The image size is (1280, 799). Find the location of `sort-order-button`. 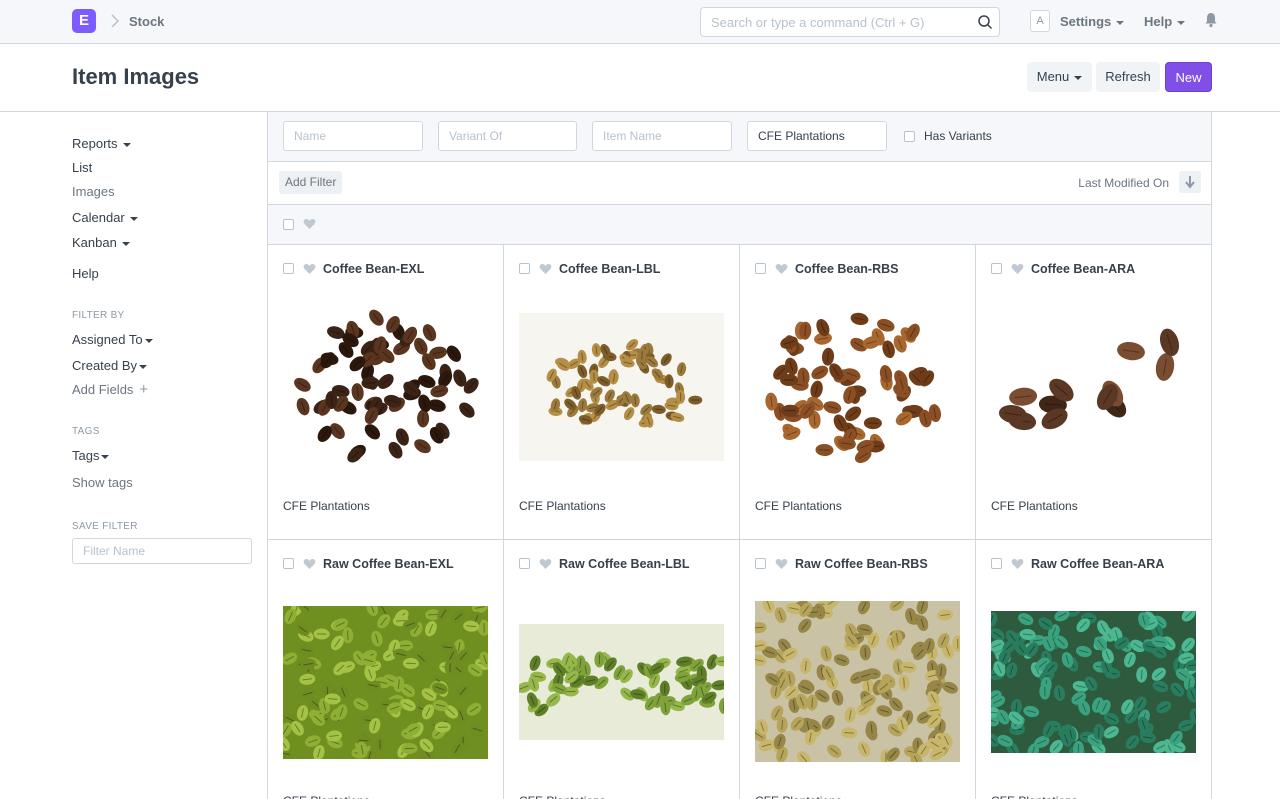

sort-order-button is located at coordinates (1190, 182).